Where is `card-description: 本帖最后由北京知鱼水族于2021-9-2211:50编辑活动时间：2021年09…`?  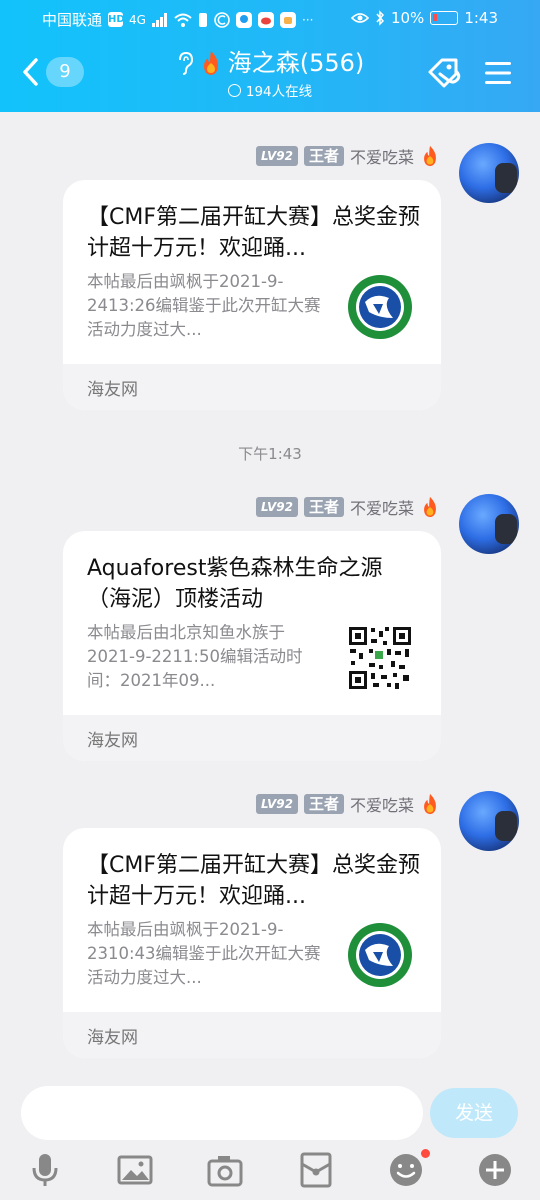
card-description: 本帖最后由北京知鱼水族于2021-9-2211:50编辑活动时间：2021年09… is located at coordinates (195, 656).